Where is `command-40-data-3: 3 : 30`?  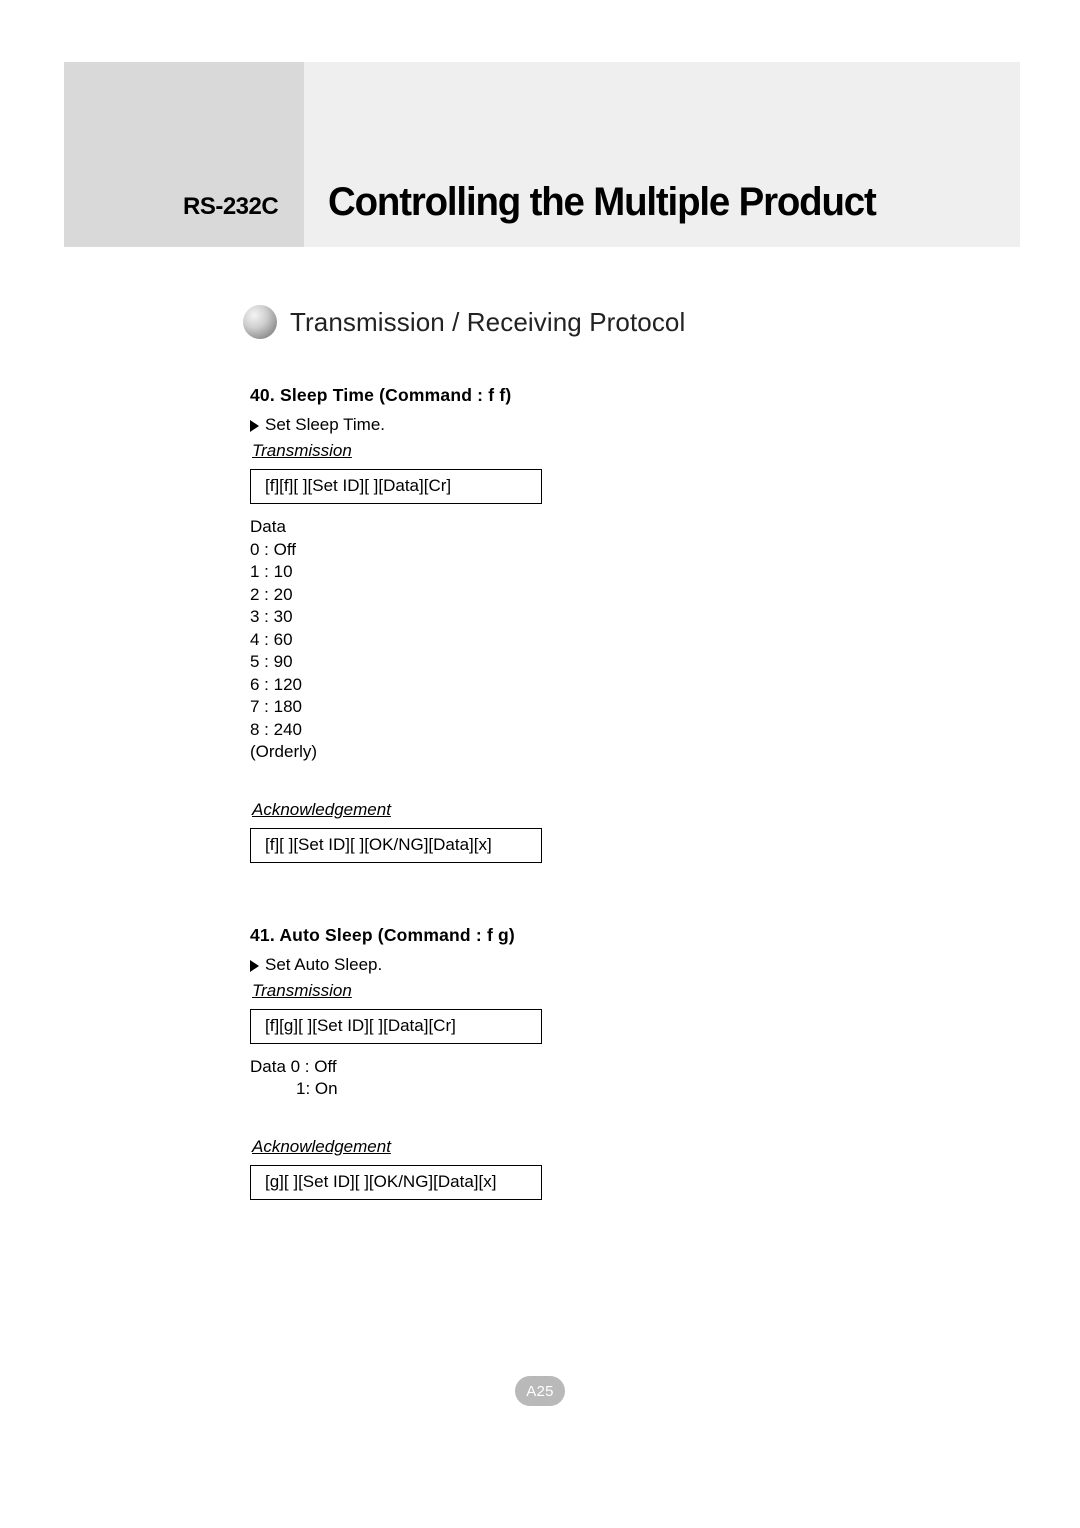
command-40-data-3: 3 : 30 is located at coordinates (271, 616).